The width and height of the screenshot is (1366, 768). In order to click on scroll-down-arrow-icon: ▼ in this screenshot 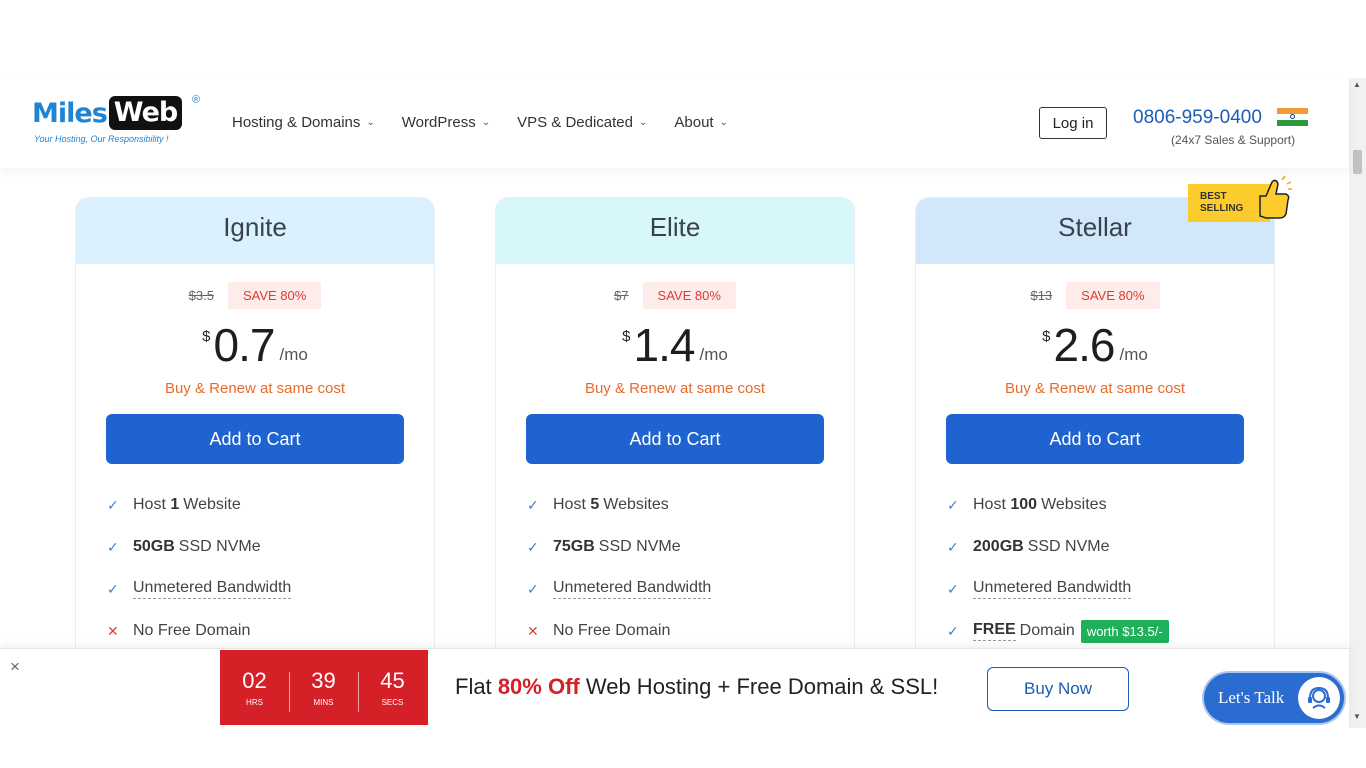, I will do `click(1357, 716)`.